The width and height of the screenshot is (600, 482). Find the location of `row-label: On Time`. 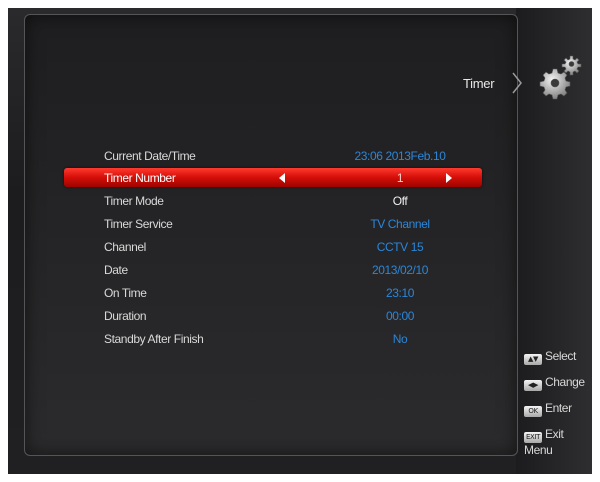

row-label: On Time is located at coordinates (125, 293).